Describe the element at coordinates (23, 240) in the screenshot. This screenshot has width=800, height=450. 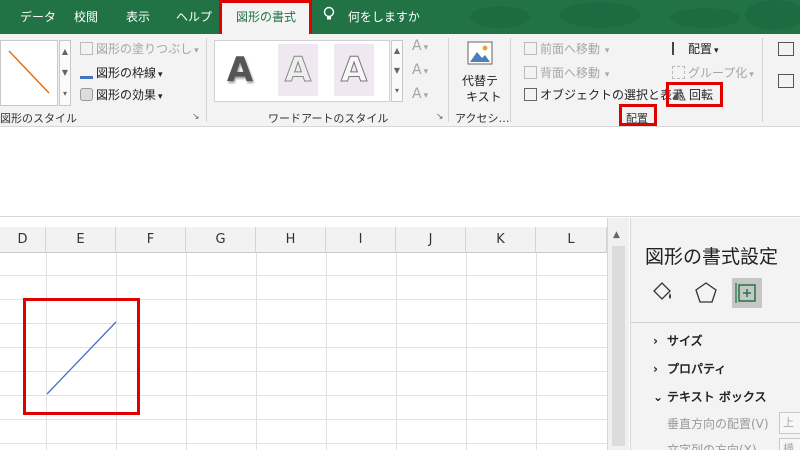
I see `column-header: D` at that location.